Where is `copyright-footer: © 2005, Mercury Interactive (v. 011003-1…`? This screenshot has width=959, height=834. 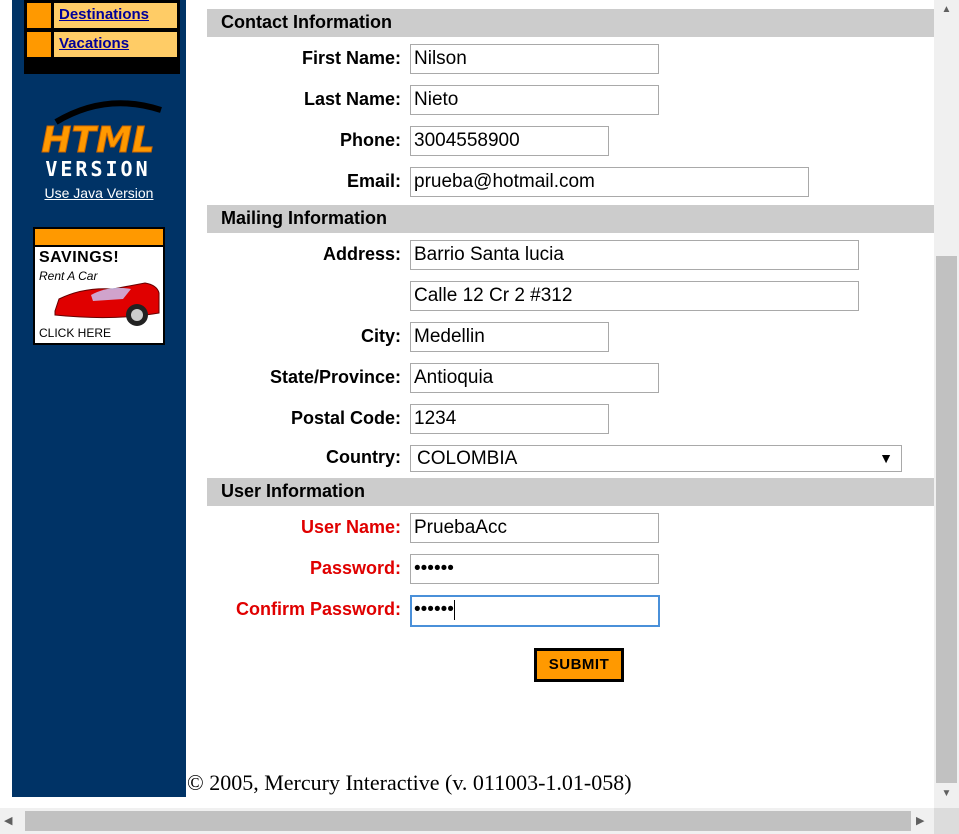
copyright-footer: © 2005, Mercury Interactive (v. 011003-1… is located at coordinates (409, 782).